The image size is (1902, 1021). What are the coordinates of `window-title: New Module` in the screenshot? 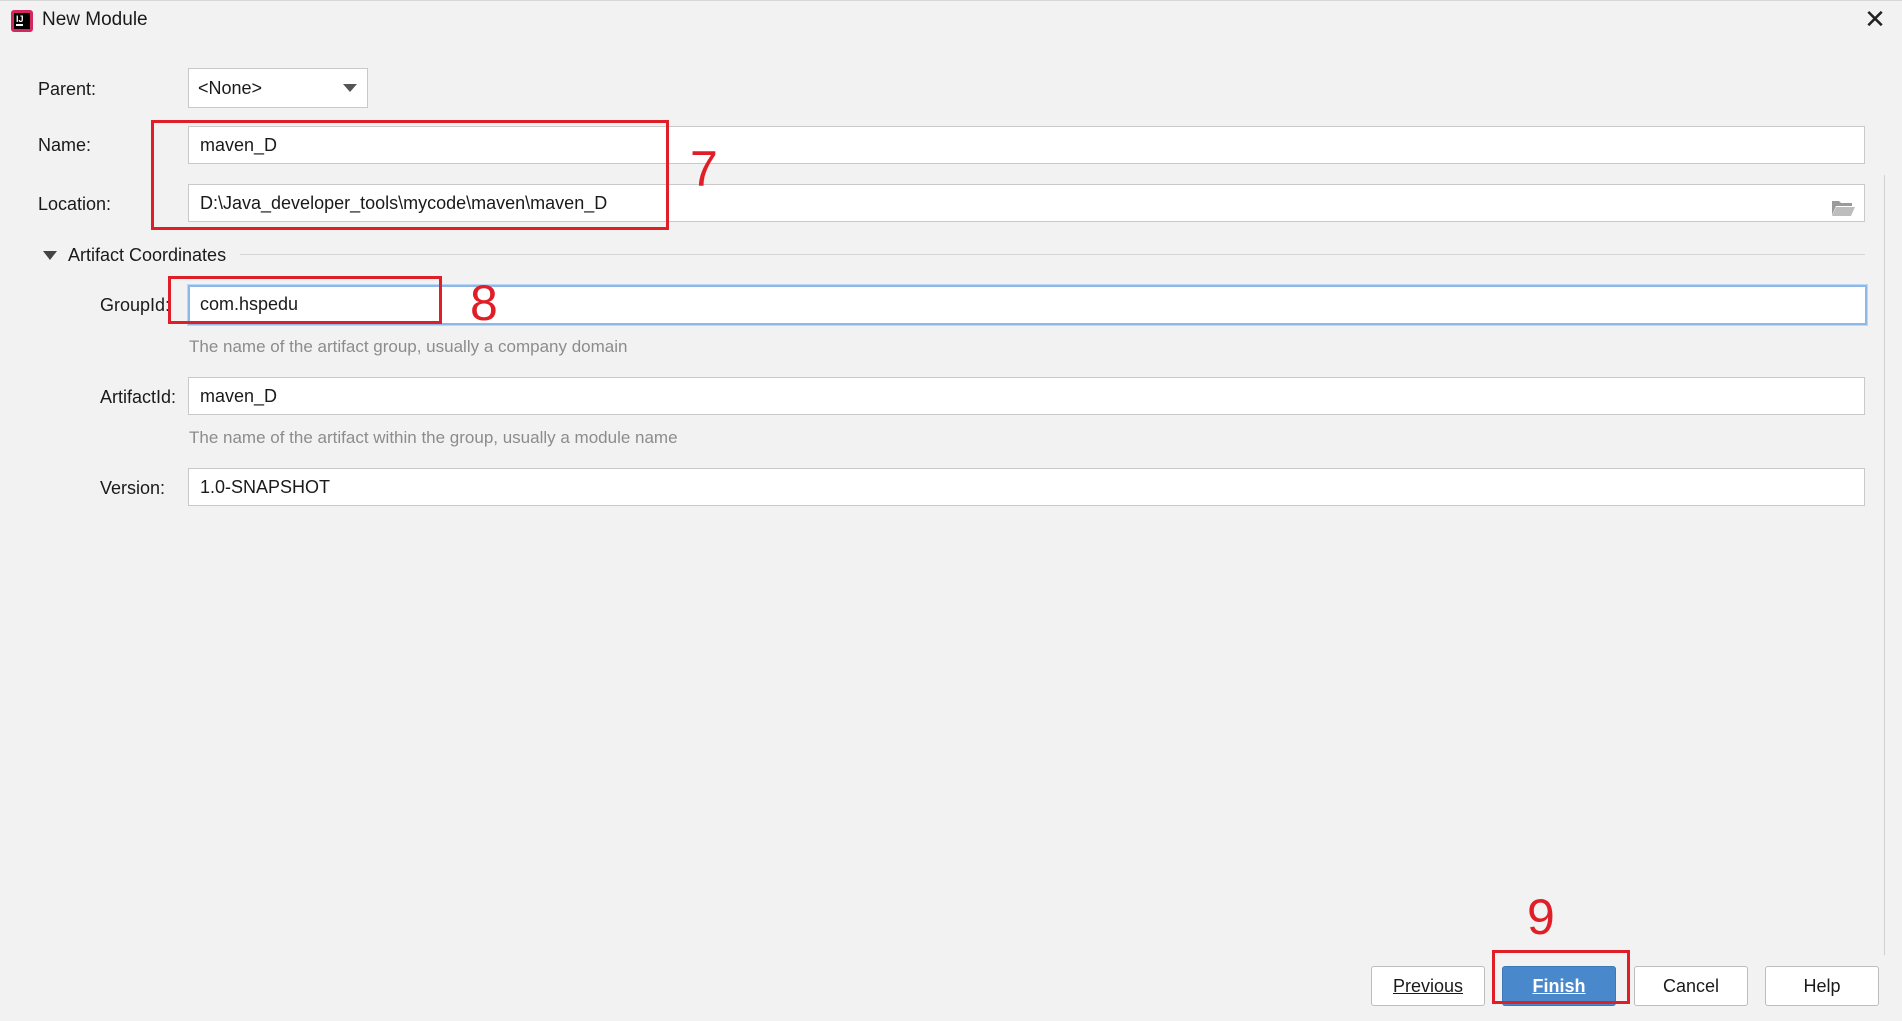 It's located at (95, 19).